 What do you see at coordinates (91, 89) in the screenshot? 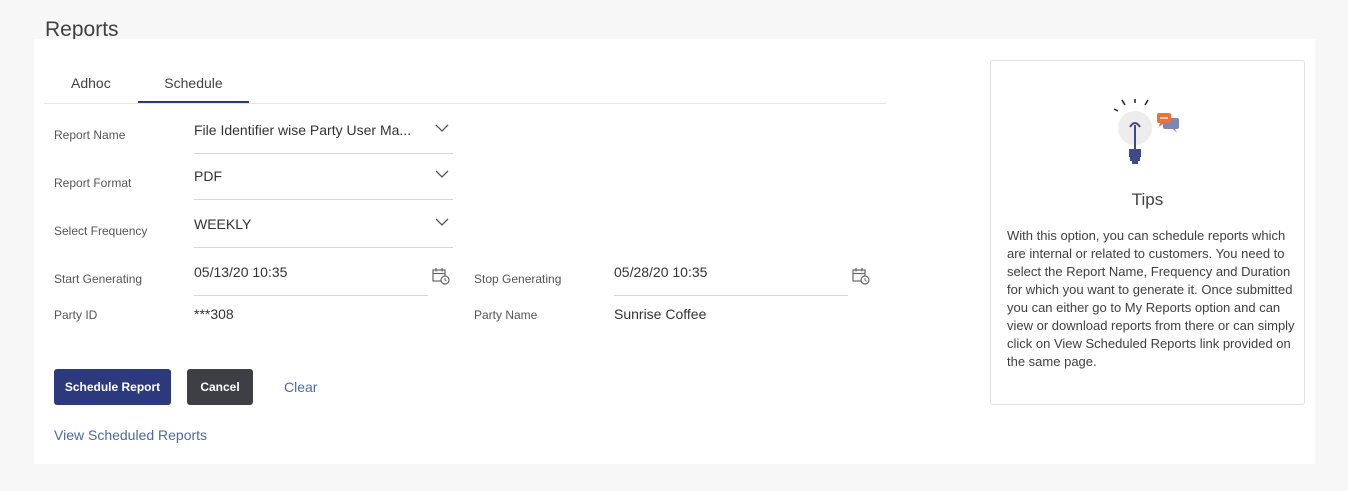
I see `tab-adhoc: Adhoc` at bounding box center [91, 89].